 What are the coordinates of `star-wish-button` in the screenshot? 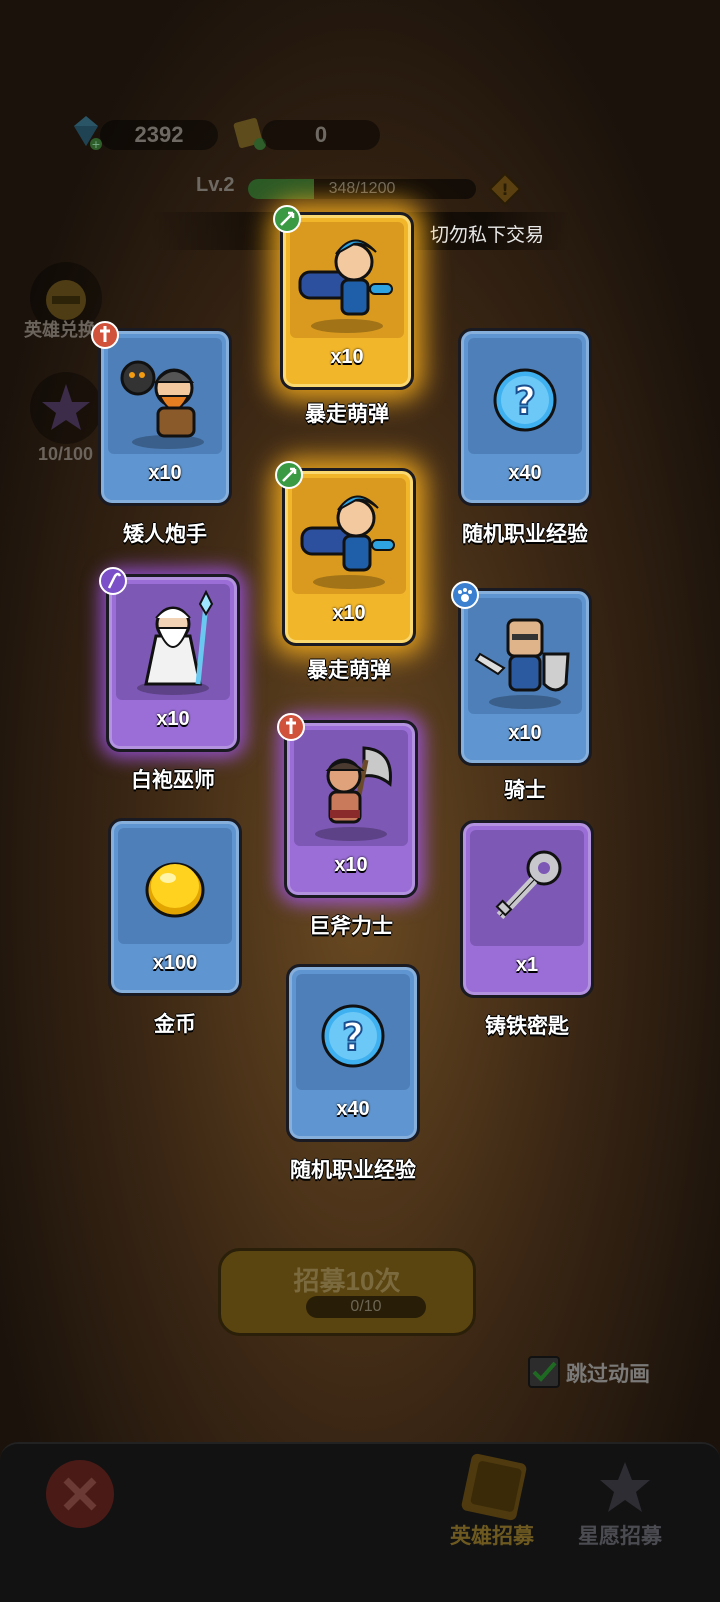 It's located at (66, 408).